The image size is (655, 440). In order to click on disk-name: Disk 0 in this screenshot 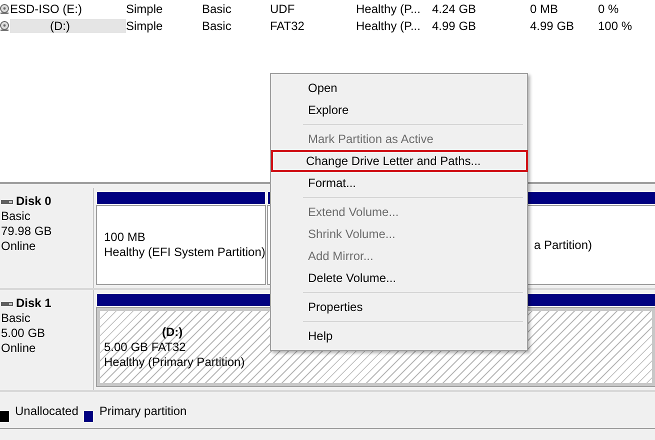, I will do `click(34, 201)`.